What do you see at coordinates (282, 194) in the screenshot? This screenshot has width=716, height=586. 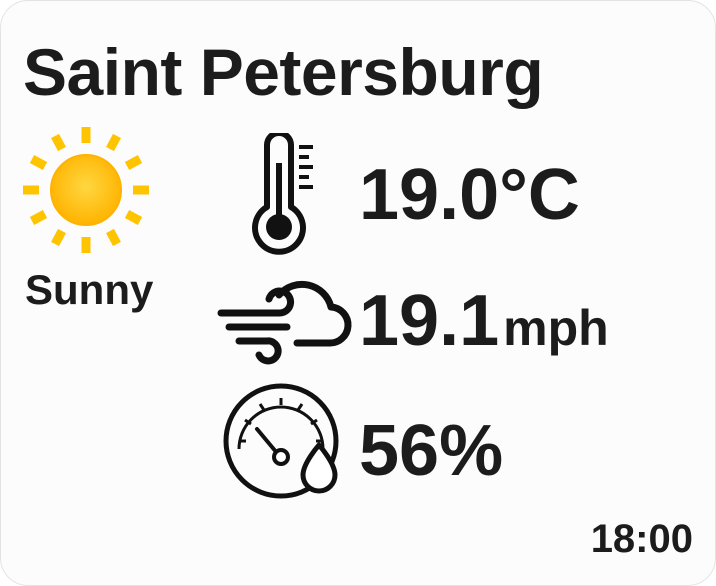 I see `thermometer-icon` at bounding box center [282, 194].